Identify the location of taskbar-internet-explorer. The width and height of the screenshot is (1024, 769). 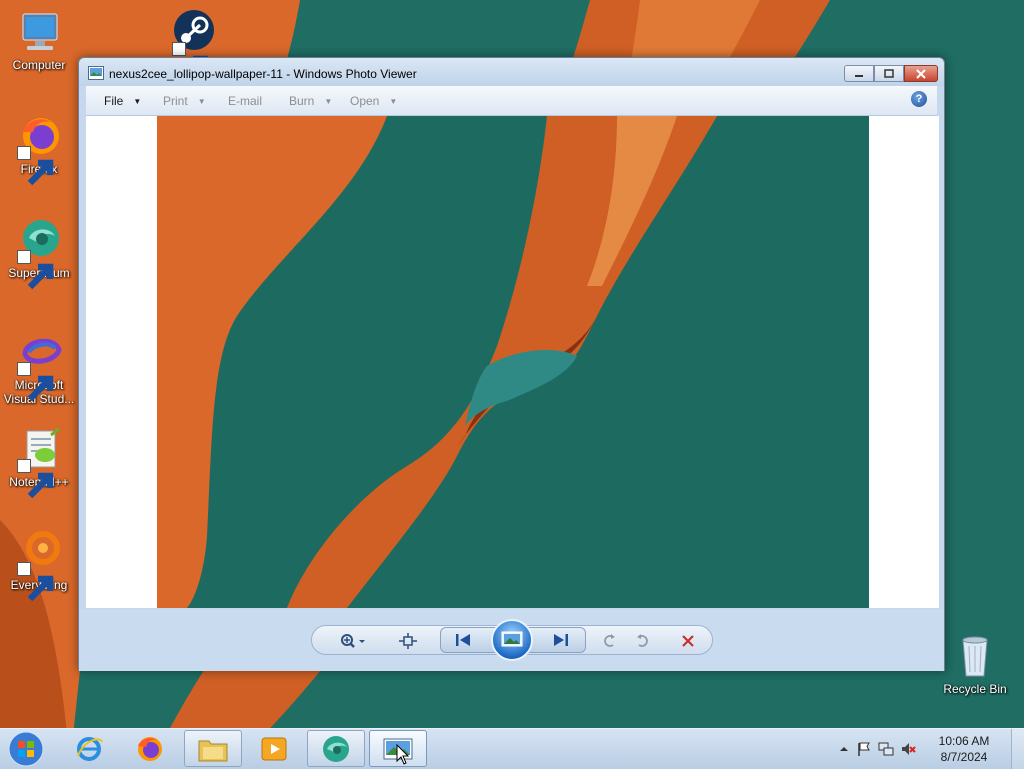
(89, 748).